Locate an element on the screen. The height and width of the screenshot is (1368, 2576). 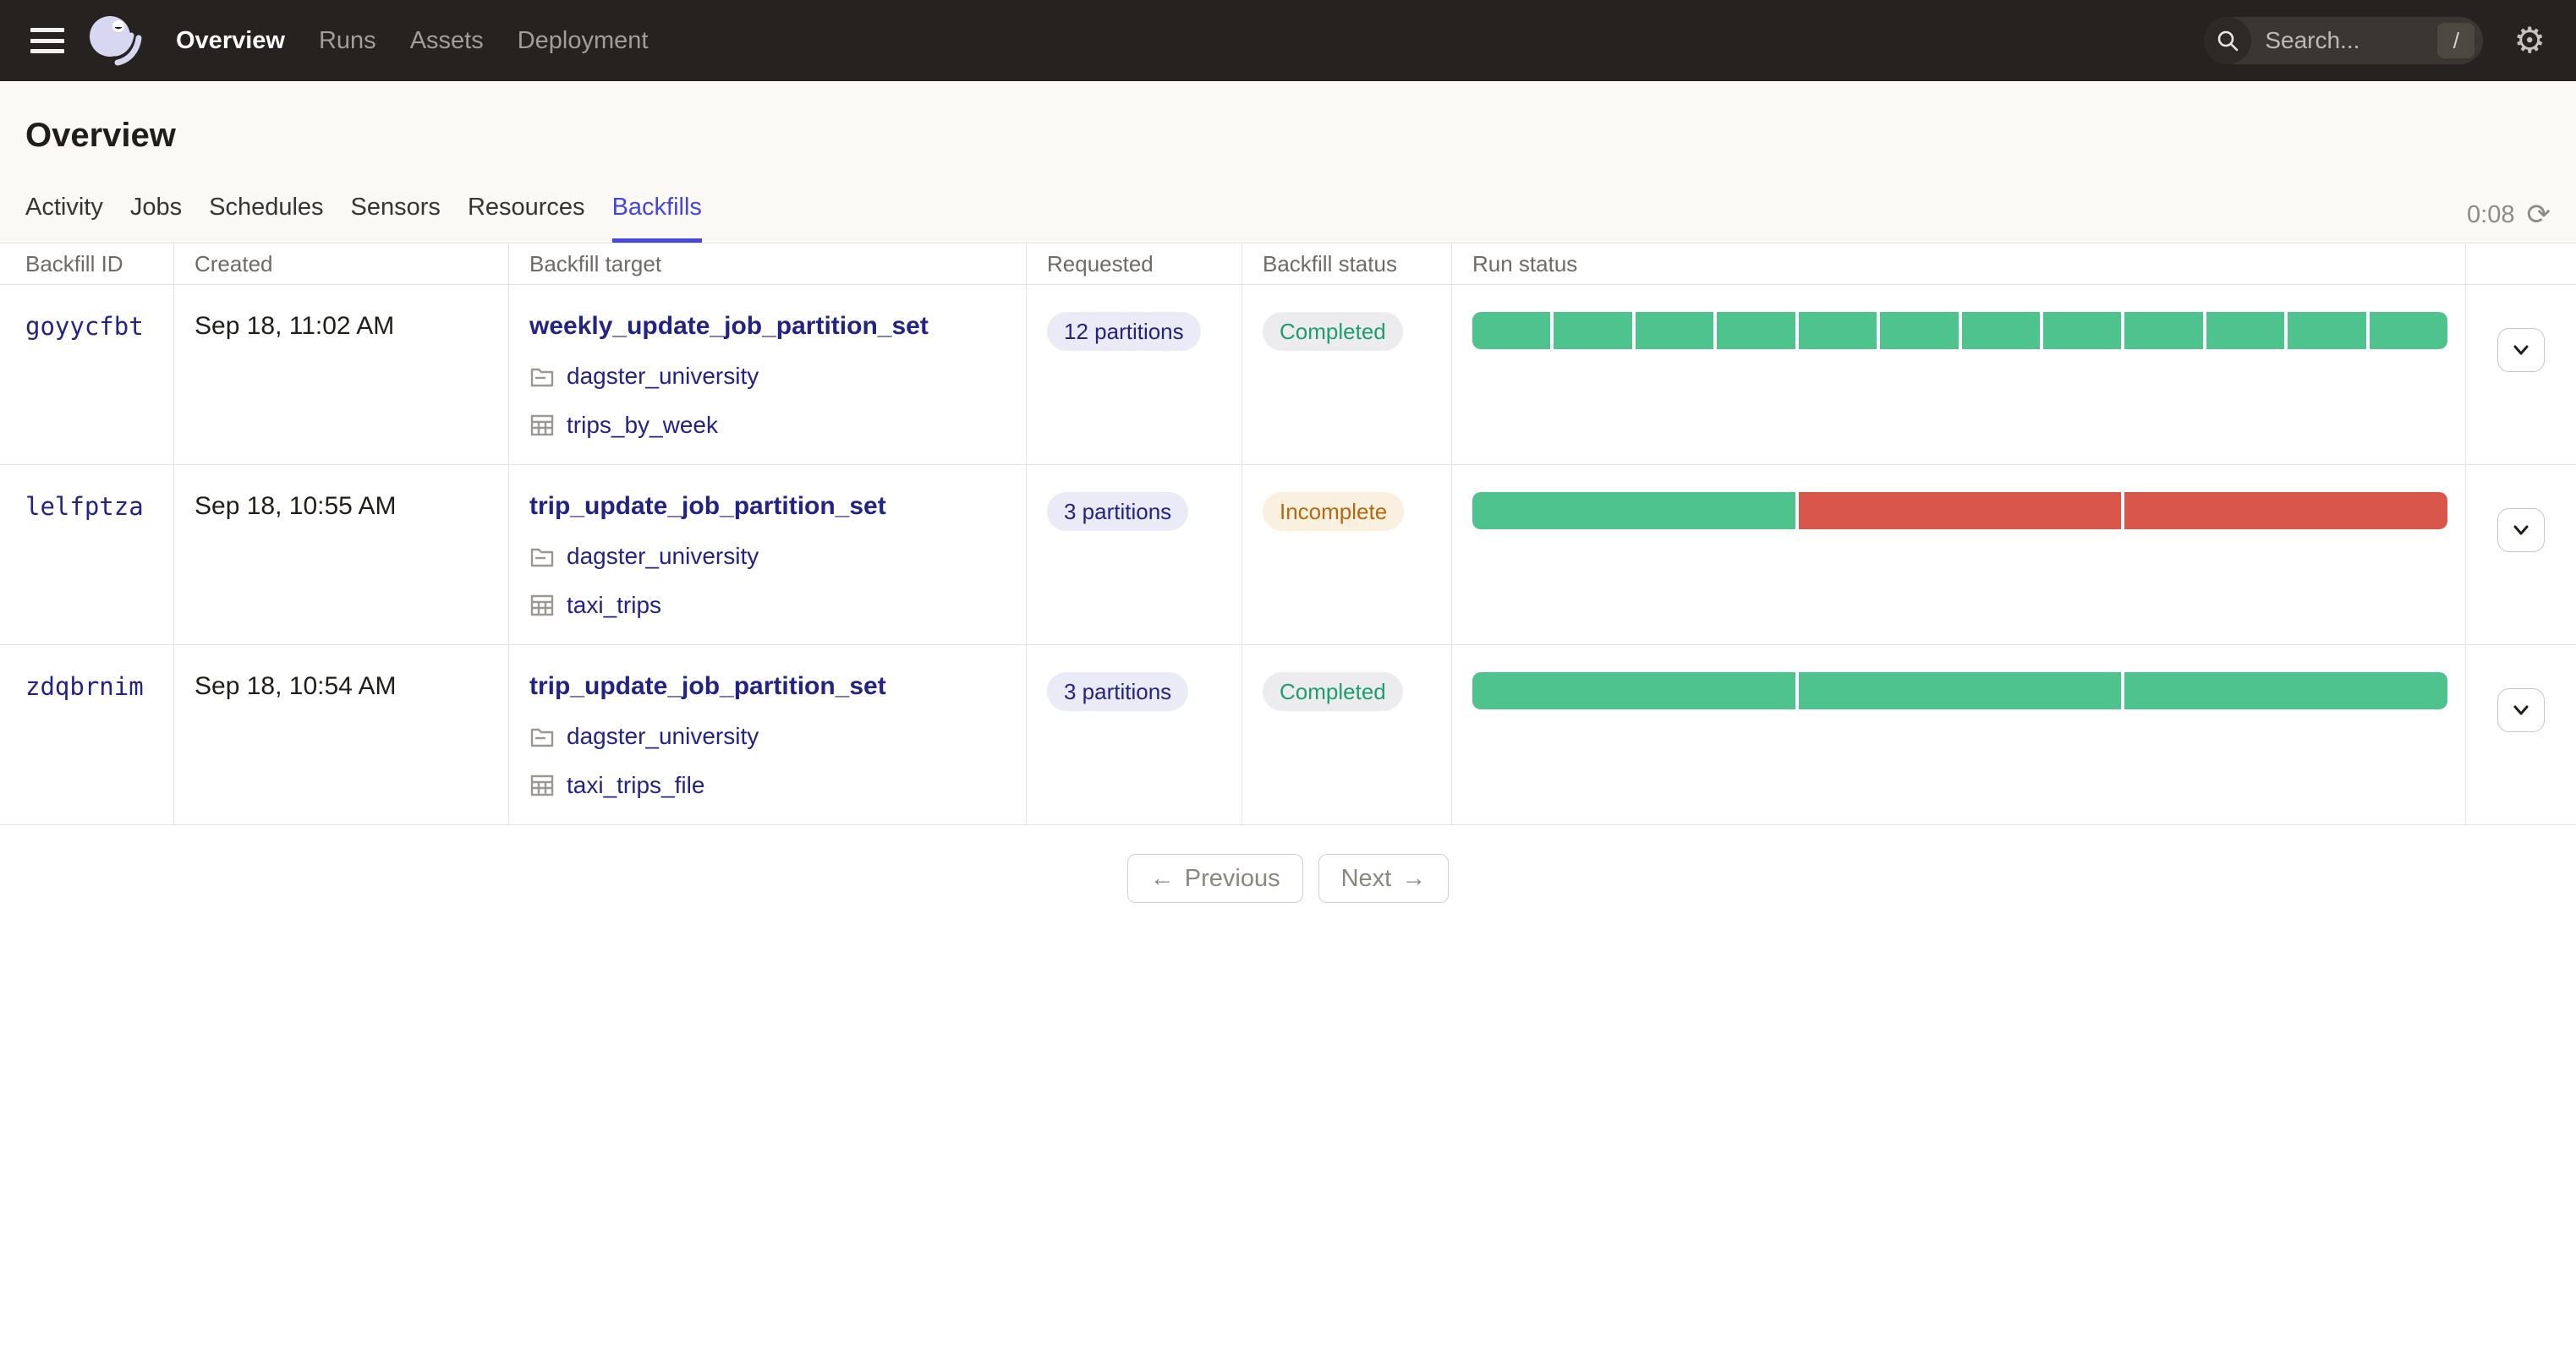
refresh-countdown: 0:08 is located at coordinates (2491, 214).